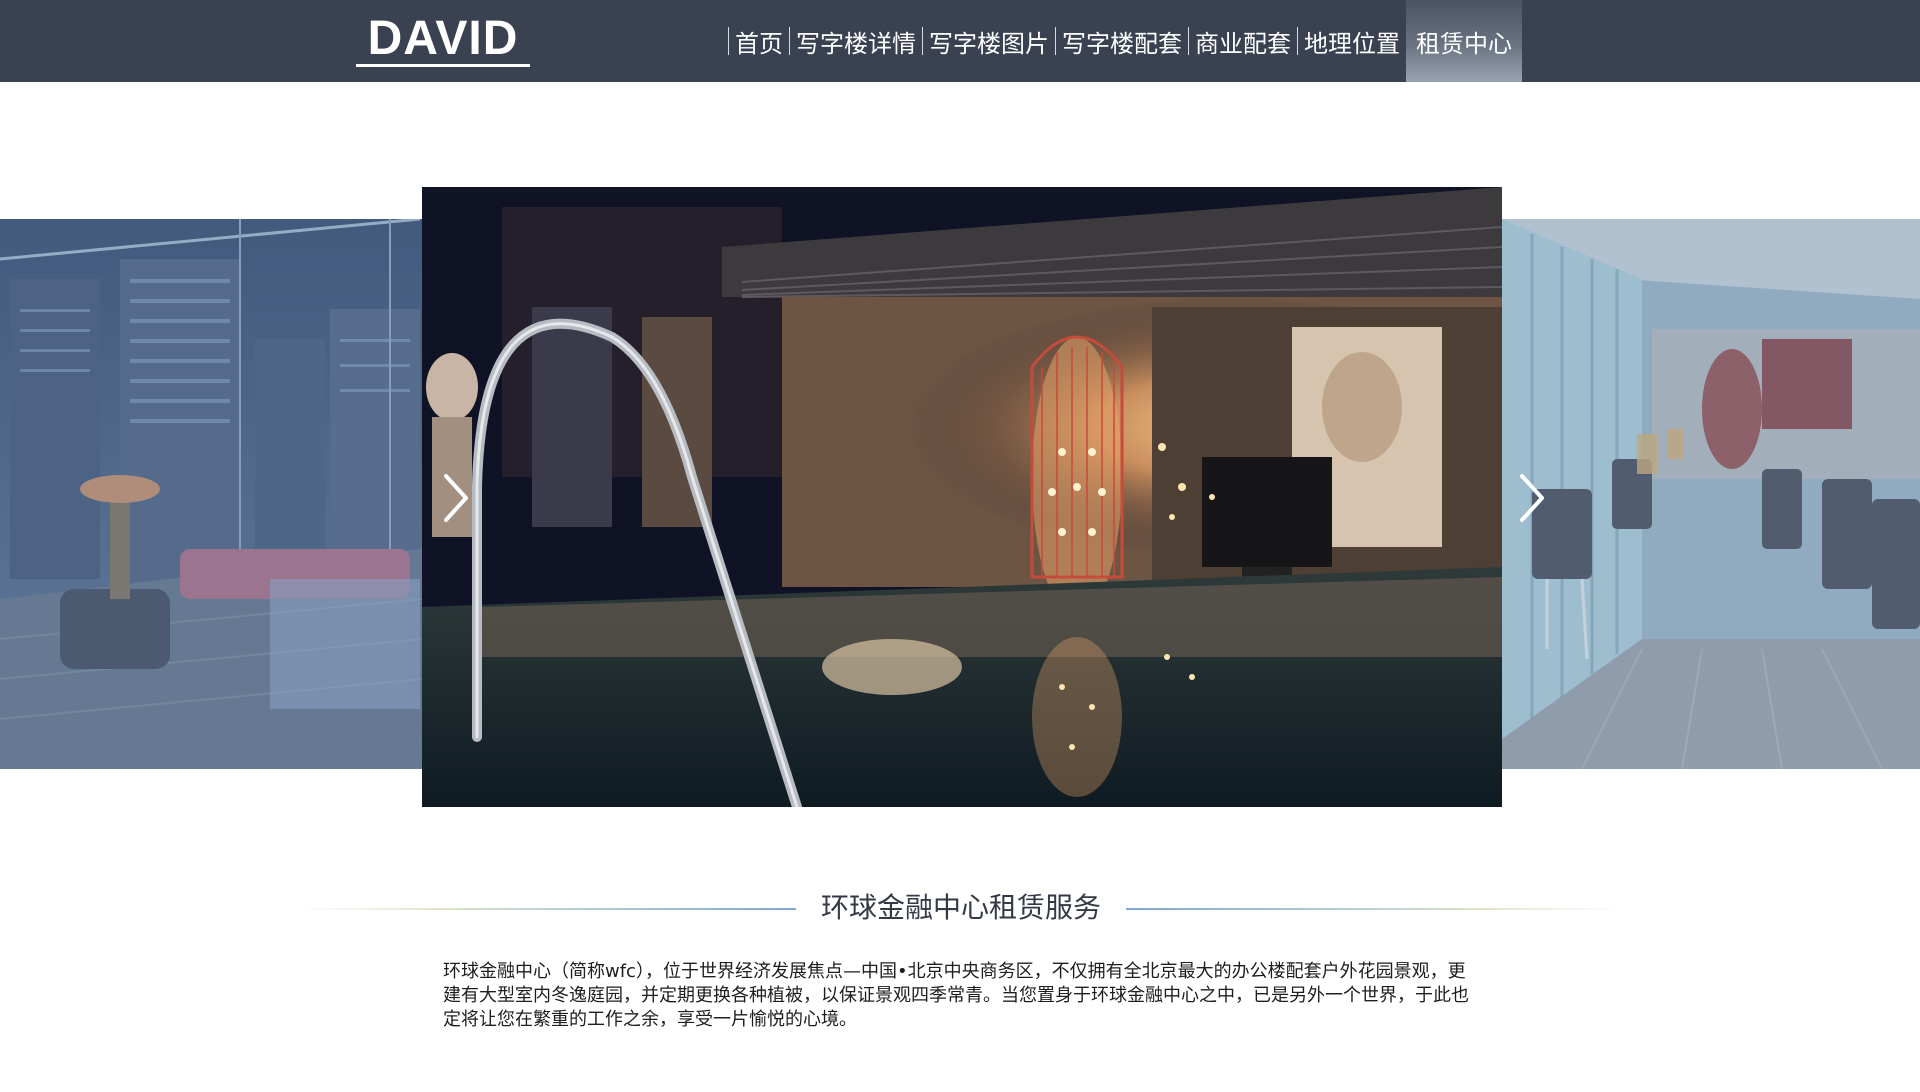 The width and height of the screenshot is (1920, 1092). I want to click on section-title: 环球金融中心租赁服务, so click(960, 907).